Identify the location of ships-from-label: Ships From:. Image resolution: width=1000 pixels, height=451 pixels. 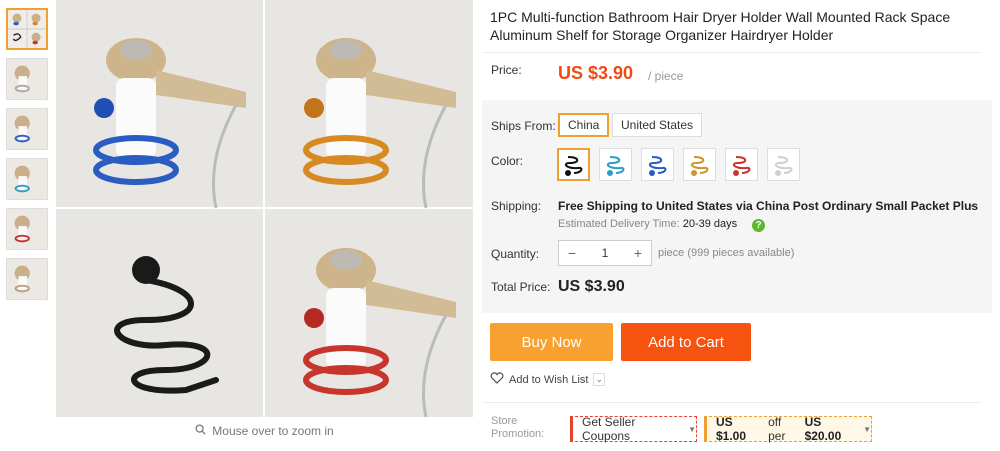
(523, 126).